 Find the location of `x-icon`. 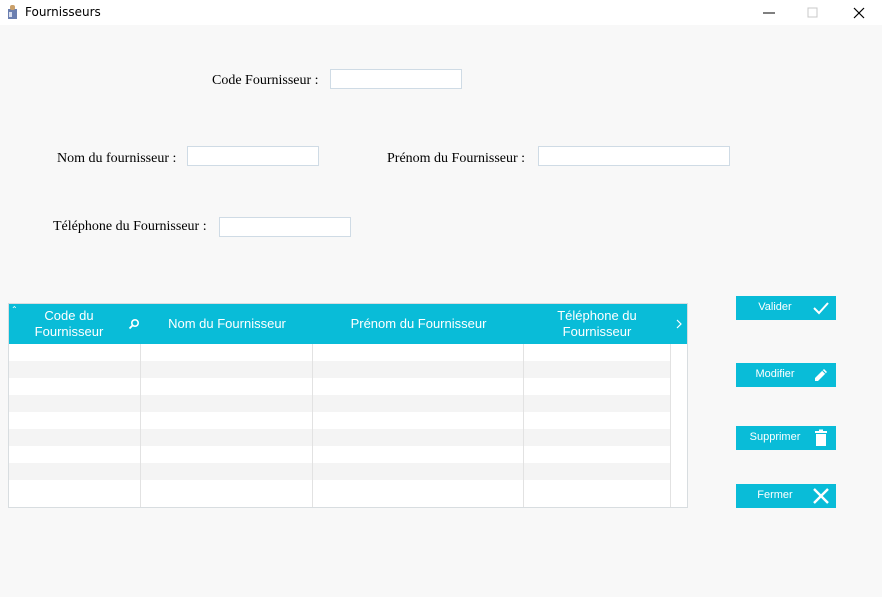

x-icon is located at coordinates (821, 496).